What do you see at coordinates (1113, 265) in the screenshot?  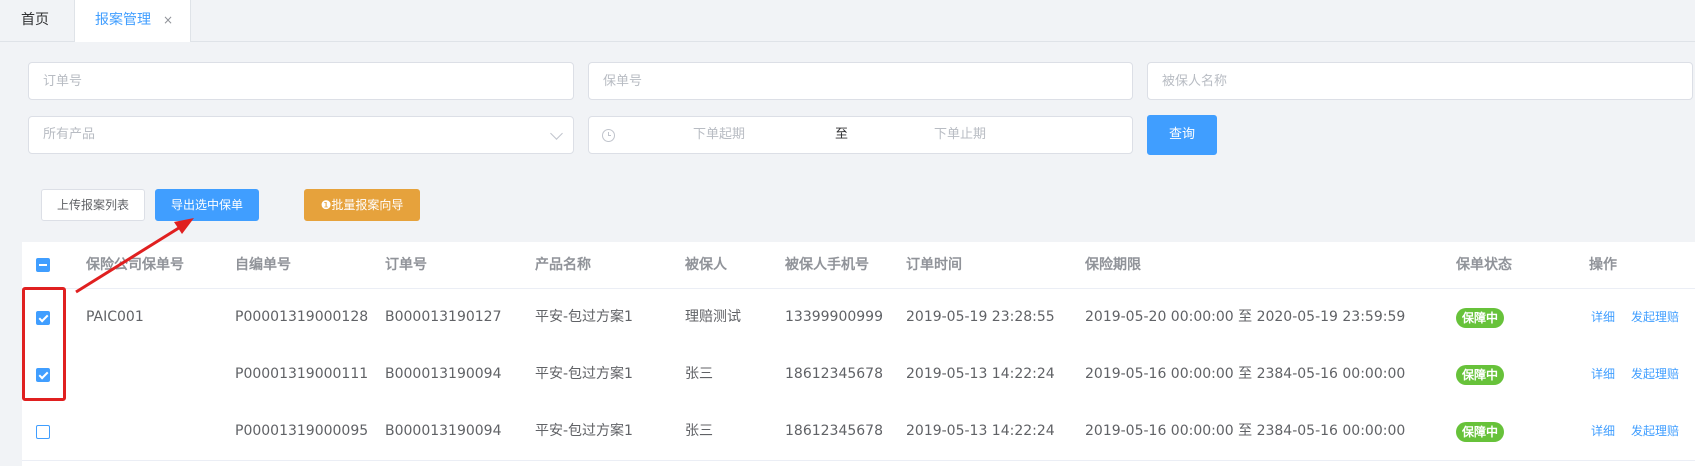 I see `header-period: 保险期限` at bounding box center [1113, 265].